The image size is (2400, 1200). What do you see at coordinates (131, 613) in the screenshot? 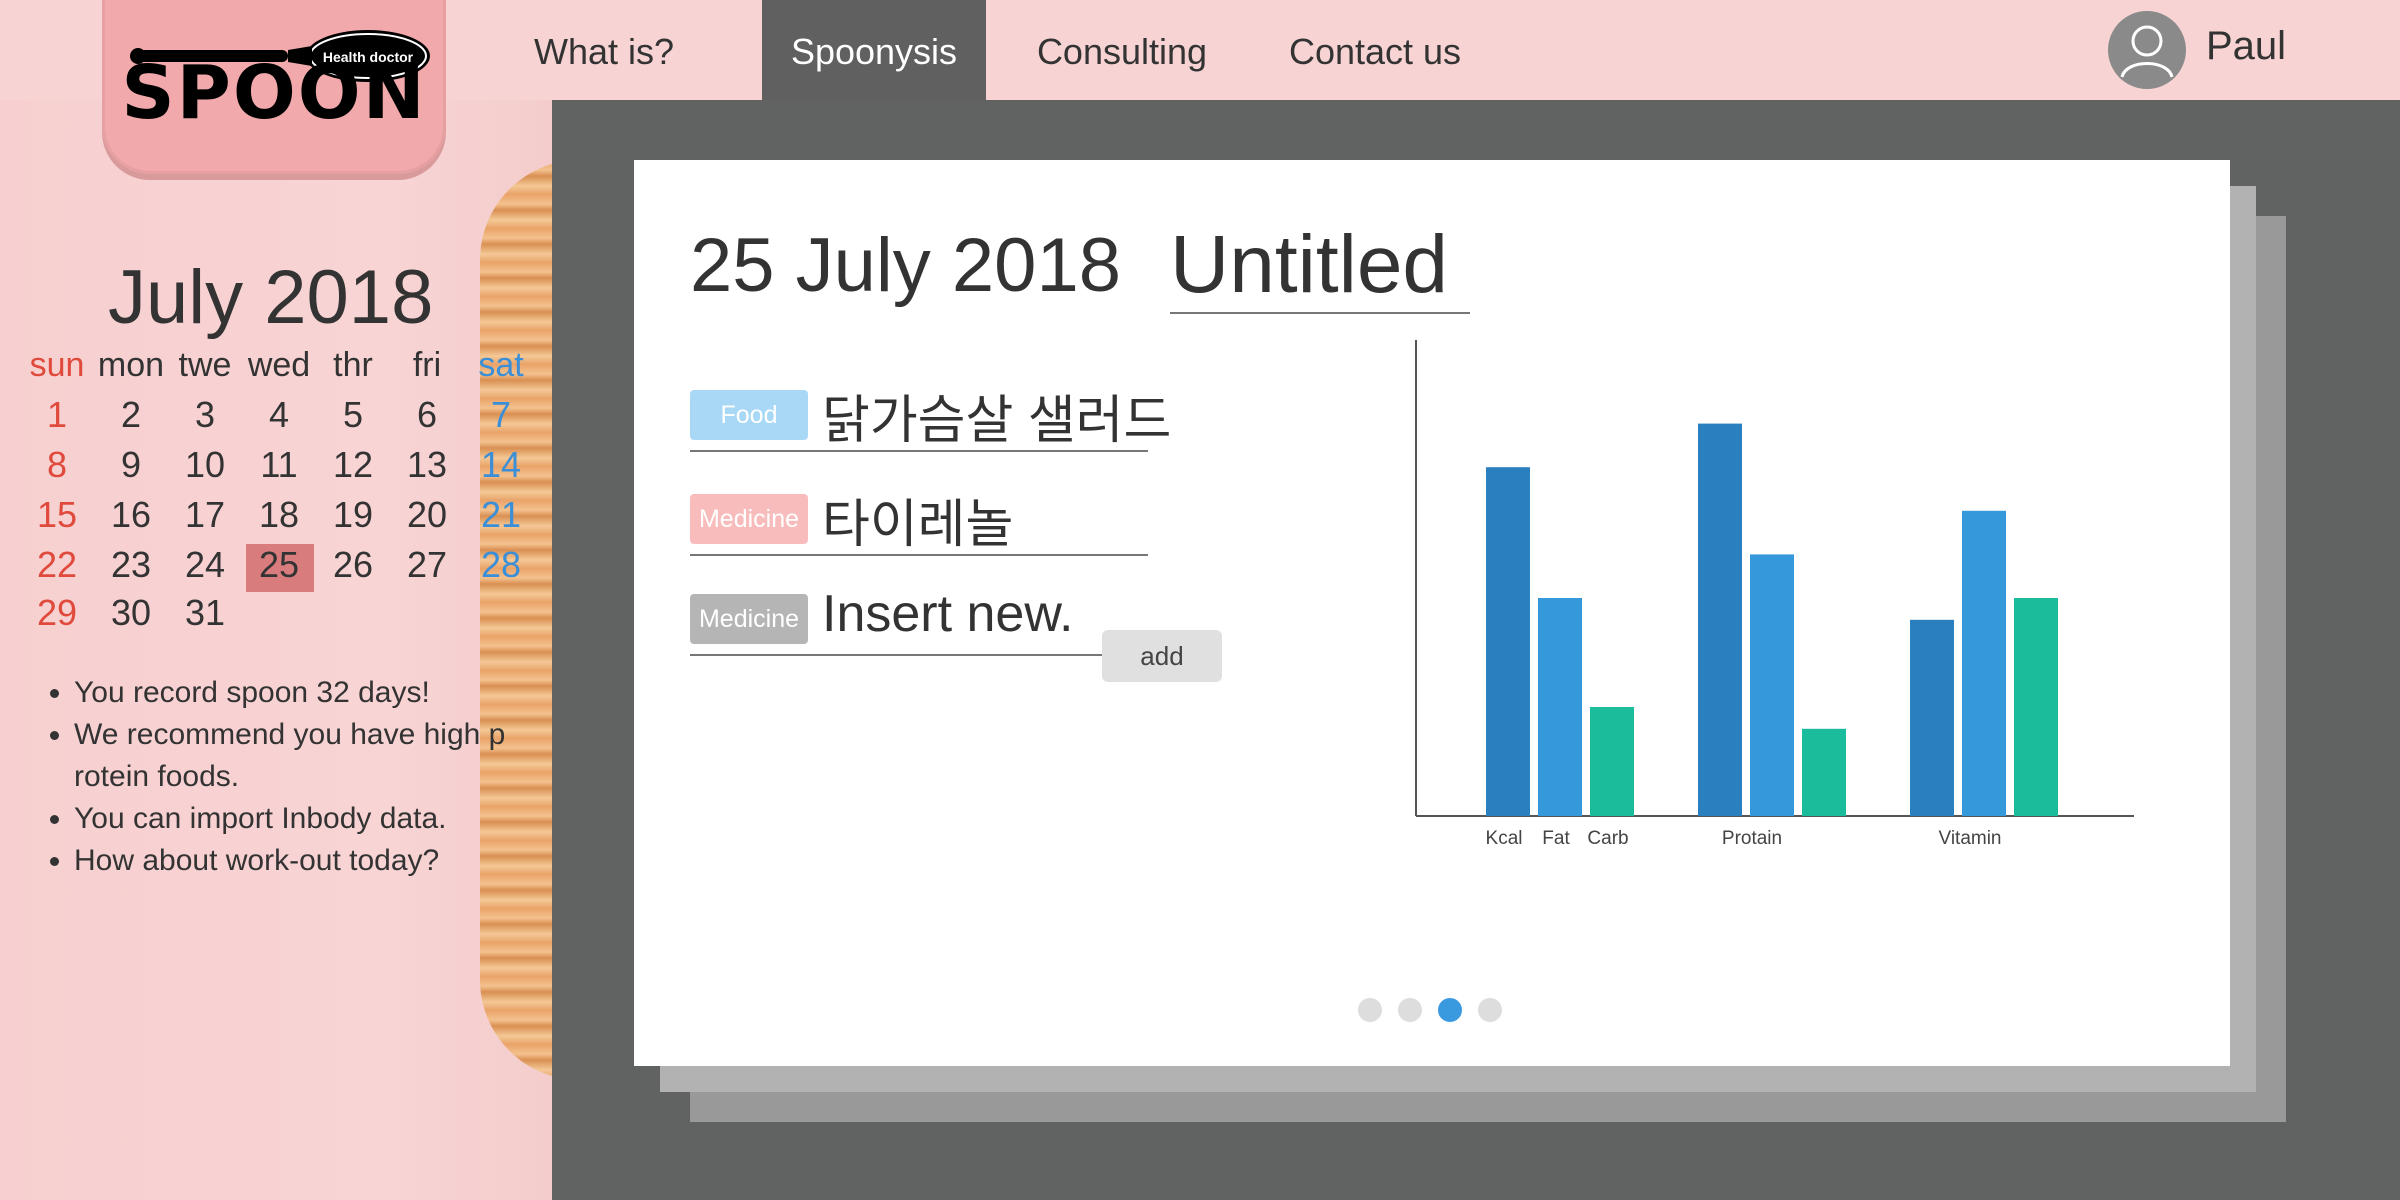
I see `calendar-day: 30` at bounding box center [131, 613].